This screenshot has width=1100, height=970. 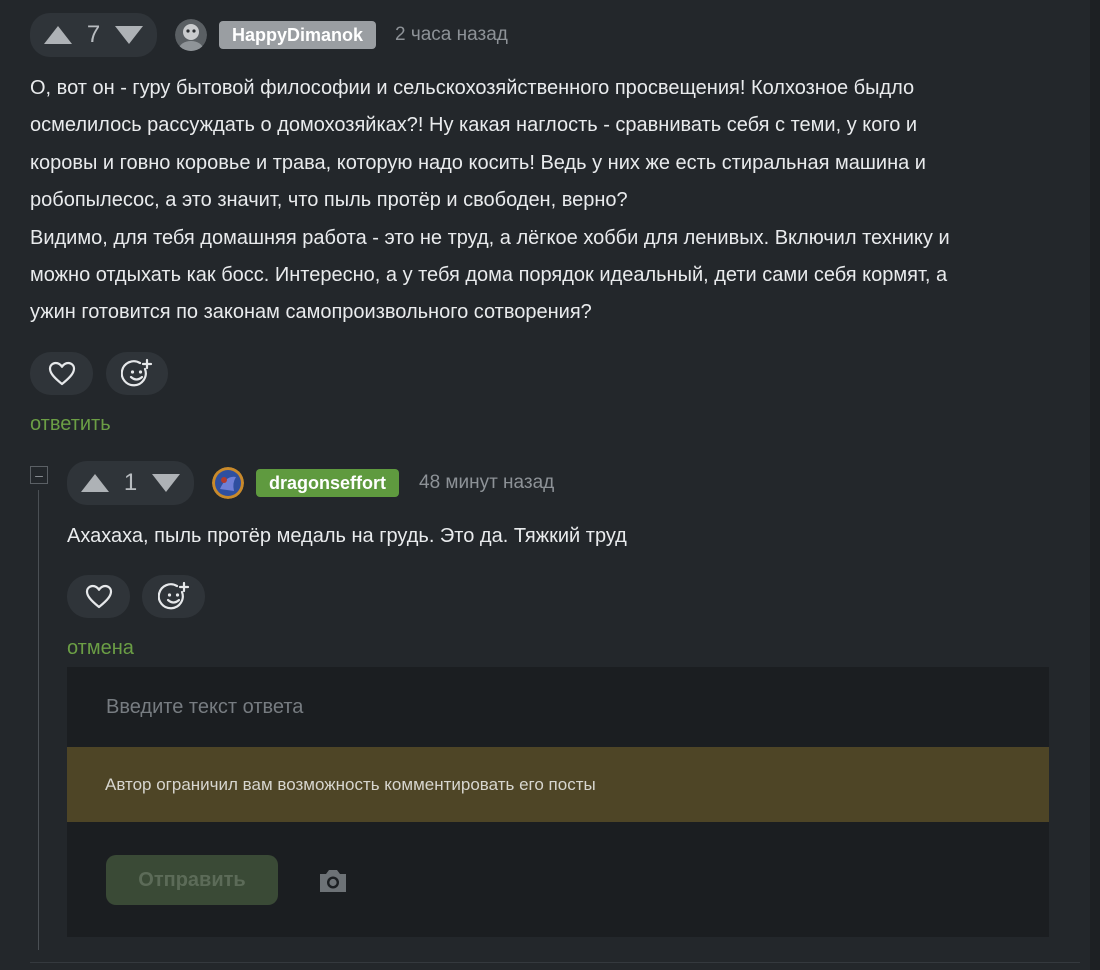 I want to click on send-button: Отправить, so click(x=192, y=880).